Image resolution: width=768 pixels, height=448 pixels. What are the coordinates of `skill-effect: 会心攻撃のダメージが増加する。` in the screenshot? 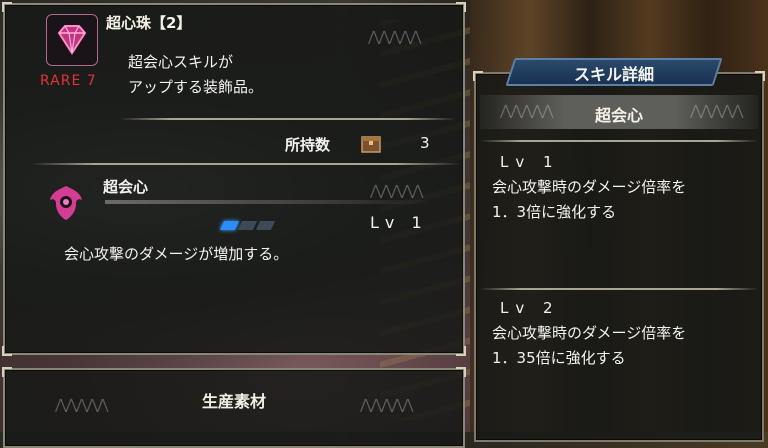 It's located at (176, 254).